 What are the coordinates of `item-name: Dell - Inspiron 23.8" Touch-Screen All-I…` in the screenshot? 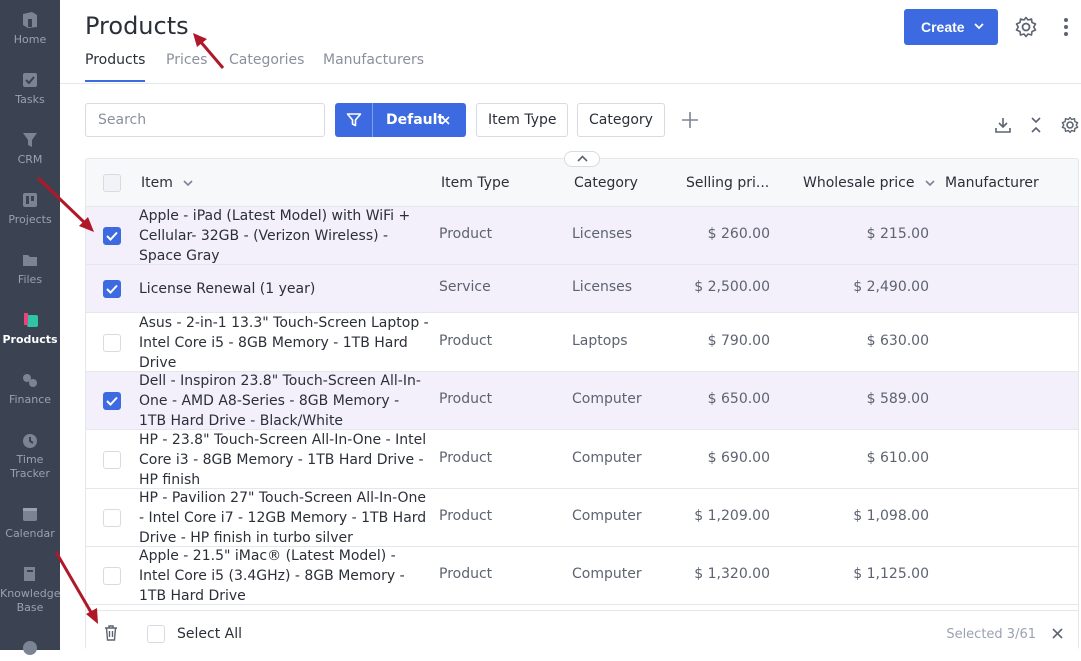 It's located at (284, 401).